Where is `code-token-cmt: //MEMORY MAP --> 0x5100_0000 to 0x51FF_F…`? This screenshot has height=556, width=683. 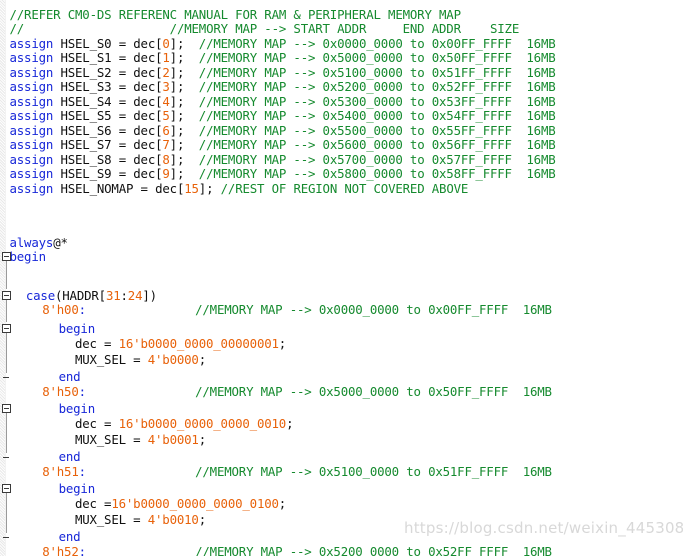 code-token-cmt: //MEMORY MAP --> 0x5100_0000 to 0x51FF_F… is located at coordinates (373, 471).